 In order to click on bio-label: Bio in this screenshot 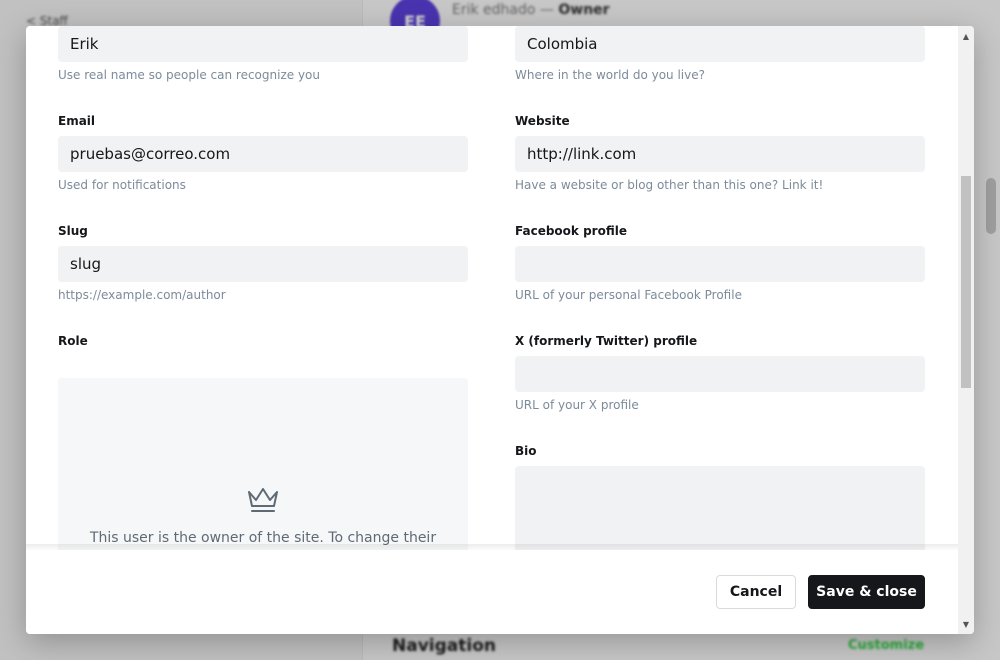, I will do `click(526, 451)`.